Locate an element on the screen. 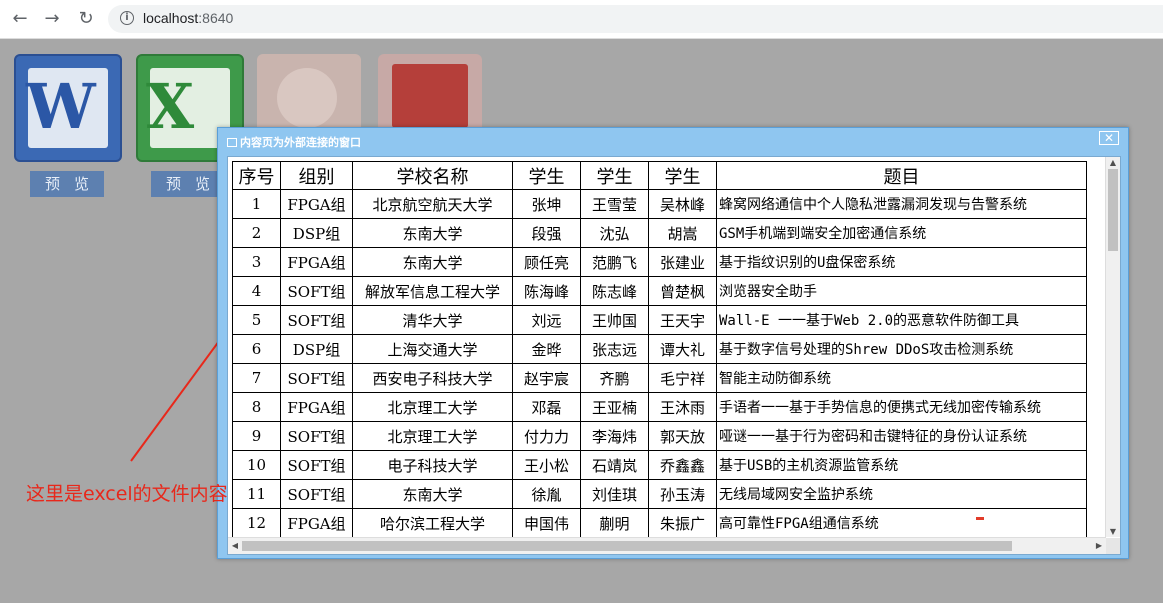  column-header: 序号 is located at coordinates (256, 175).